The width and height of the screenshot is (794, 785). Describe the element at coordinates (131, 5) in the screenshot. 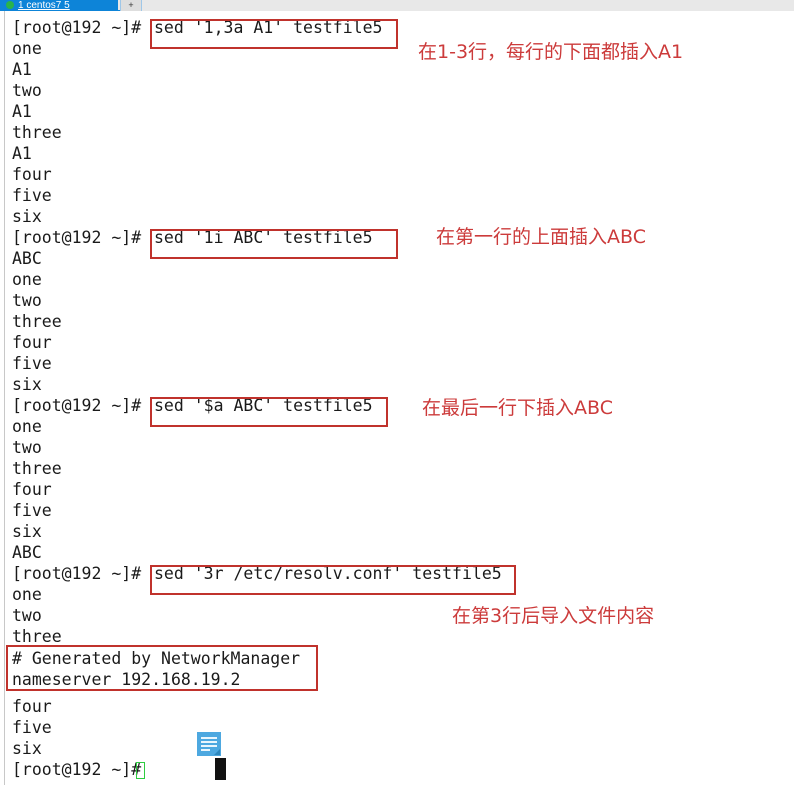

I see `new-tab-button: +` at that location.